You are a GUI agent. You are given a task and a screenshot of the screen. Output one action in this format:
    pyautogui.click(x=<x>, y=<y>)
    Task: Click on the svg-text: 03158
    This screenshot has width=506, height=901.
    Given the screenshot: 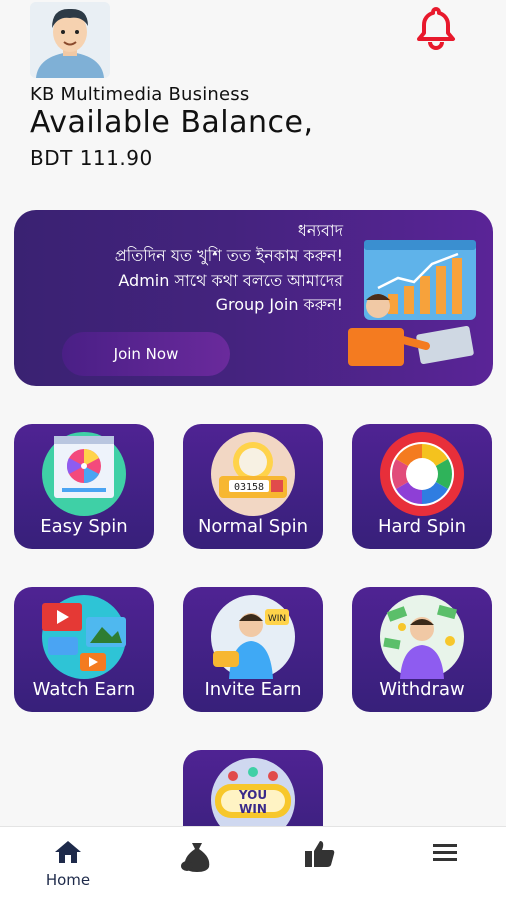 What is the action you would take?
    pyautogui.click(x=249, y=487)
    